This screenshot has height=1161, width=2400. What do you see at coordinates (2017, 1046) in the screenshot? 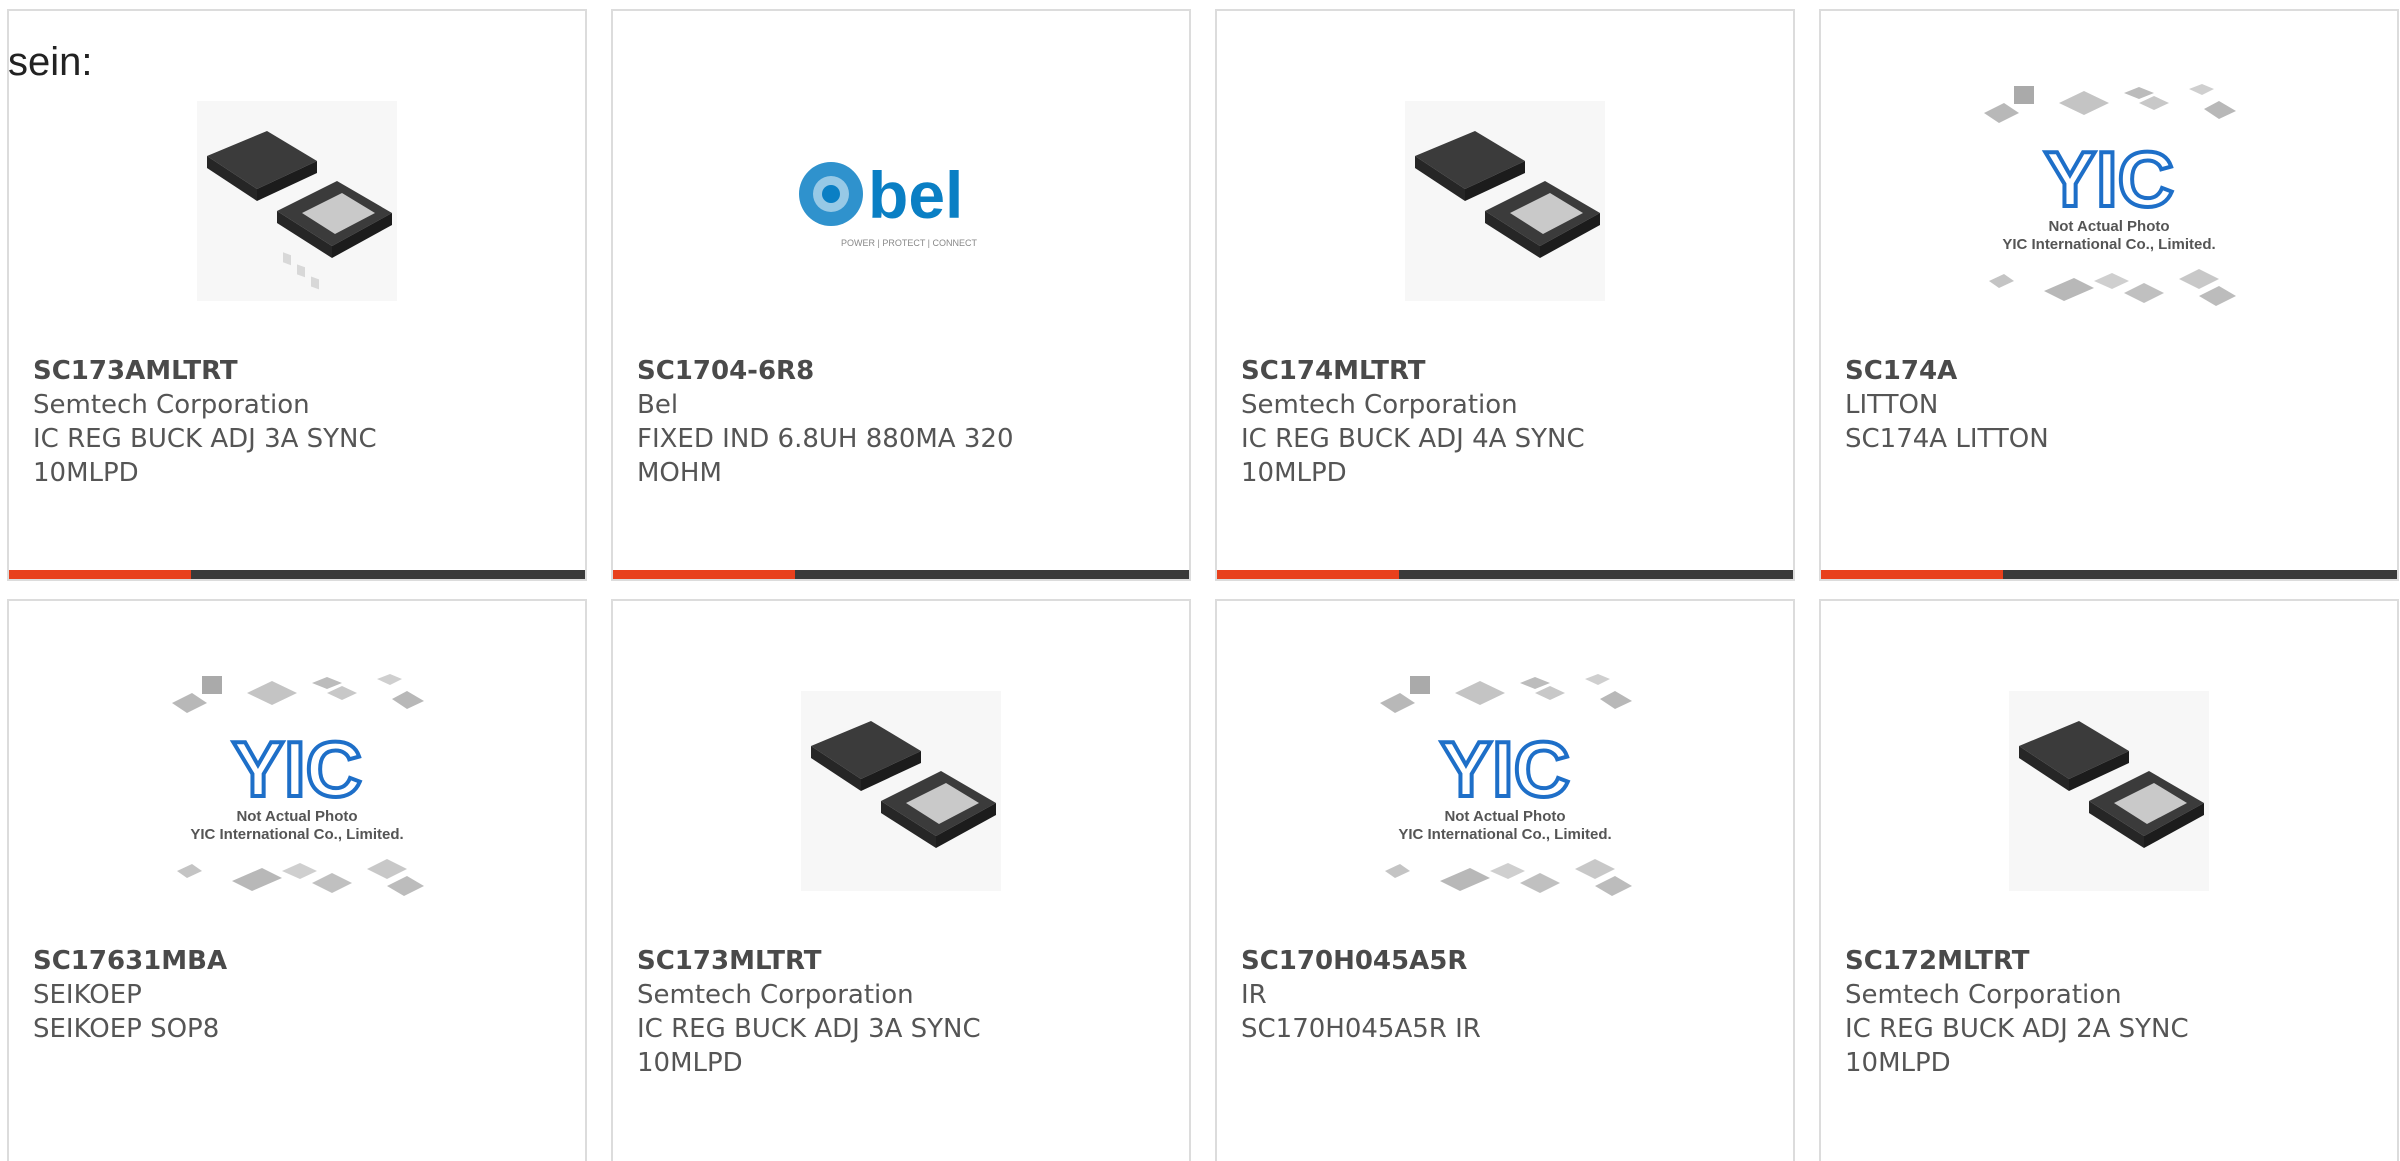
I see `description: IC REG BUCK ADJ 2A SYNC 10MLPD` at bounding box center [2017, 1046].